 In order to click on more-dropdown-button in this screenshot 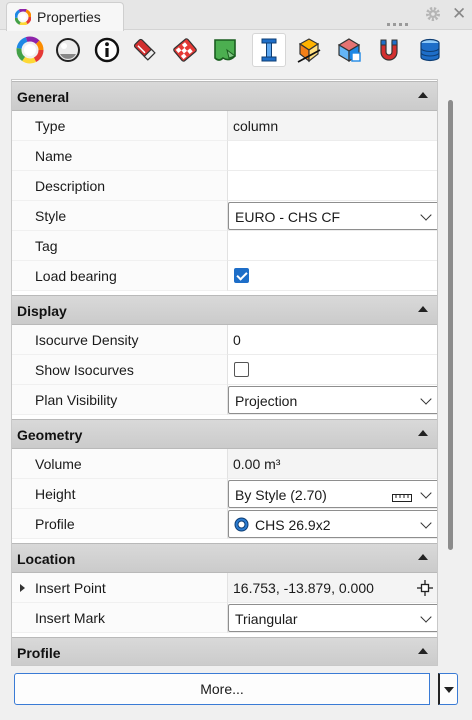, I will do `click(448, 689)`.